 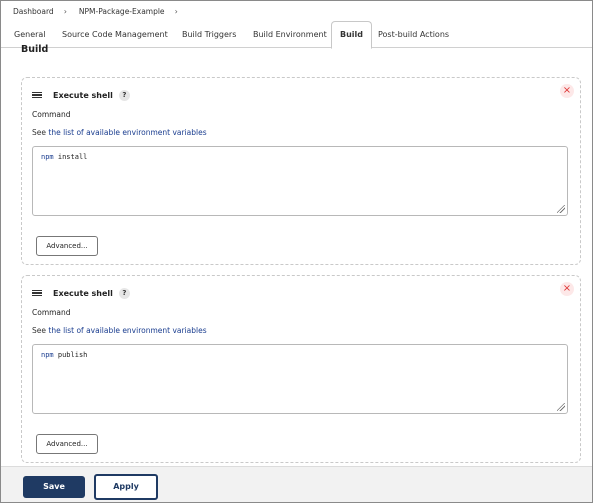 What do you see at coordinates (296, 11) in the screenshot?
I see `breadcrumb: Dashboard › NPM-Package-Example ›` at bounding box center [296, 11].